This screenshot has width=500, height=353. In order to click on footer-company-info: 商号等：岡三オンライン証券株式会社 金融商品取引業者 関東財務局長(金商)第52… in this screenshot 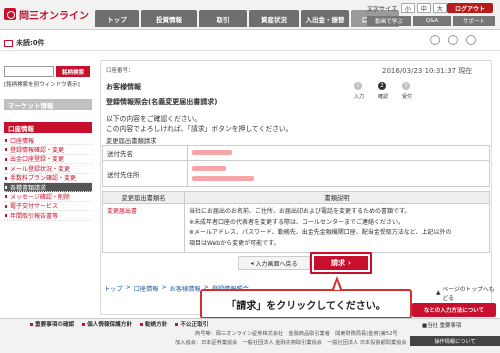, I will do `click(296, 334)`.